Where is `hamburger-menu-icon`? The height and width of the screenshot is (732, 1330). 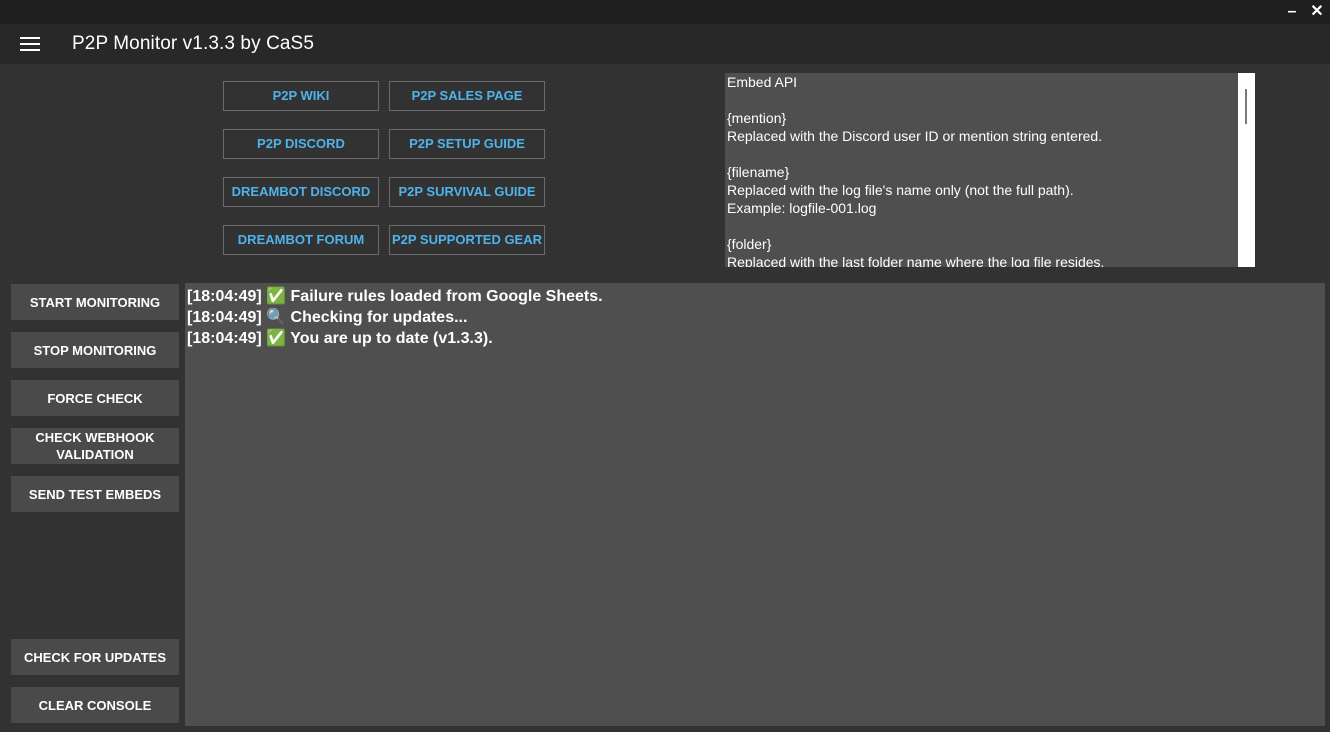 hamburger-menu-icon is located at coordinates (30, 44).